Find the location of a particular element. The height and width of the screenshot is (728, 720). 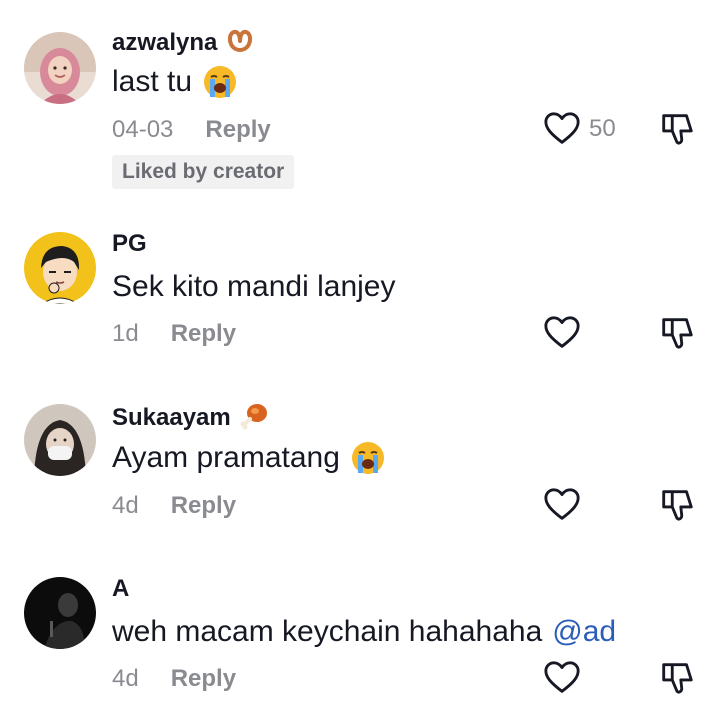

comment-date: 1d is located at coordinates (125, 333).